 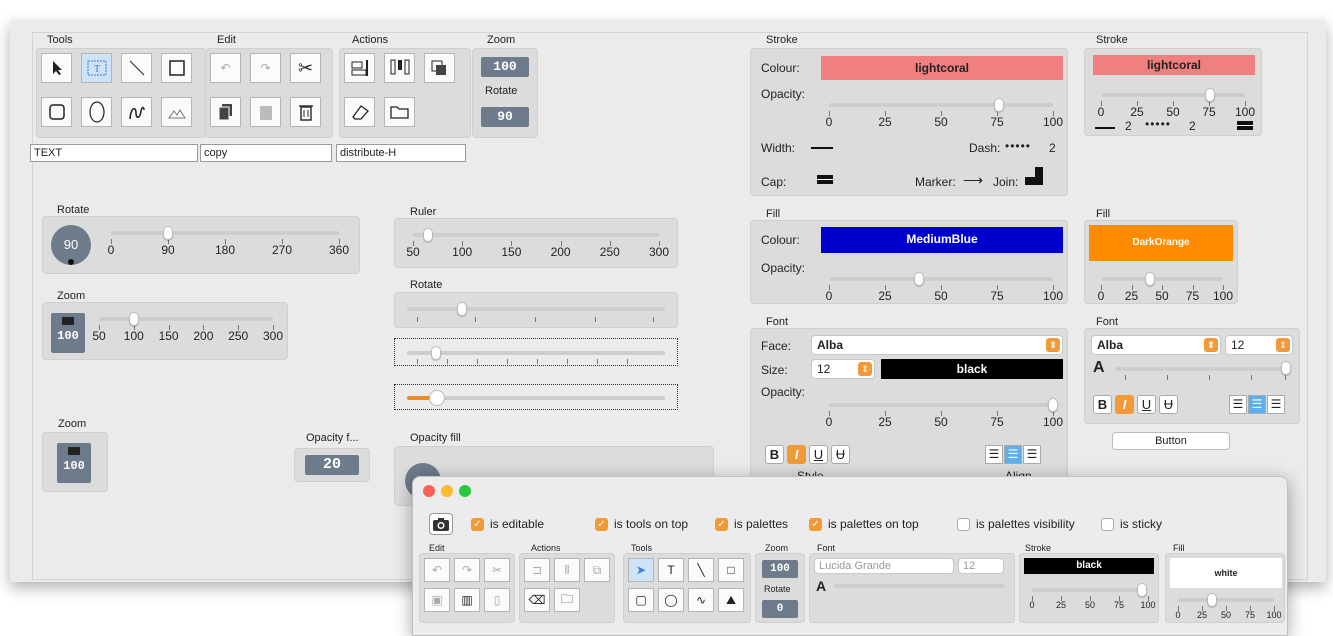 What do you see at coordinates (305, 68) in the screenshot?
I see `cut-button: ✂` at bounding box center [305, 68].